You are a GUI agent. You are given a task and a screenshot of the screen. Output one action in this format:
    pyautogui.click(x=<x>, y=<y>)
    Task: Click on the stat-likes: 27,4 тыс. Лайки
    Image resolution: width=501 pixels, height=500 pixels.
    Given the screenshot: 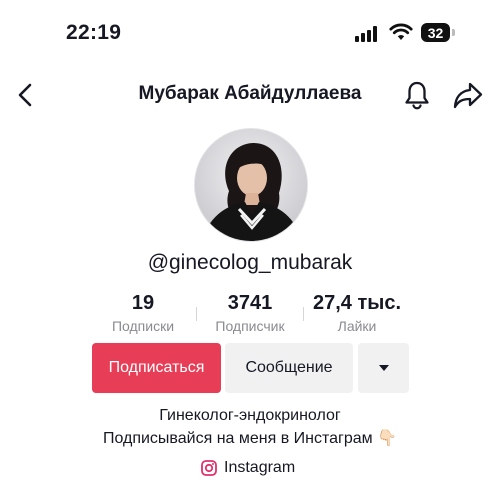 What is the action you would take?
    pyautogui.click(x=357, y=313)
    